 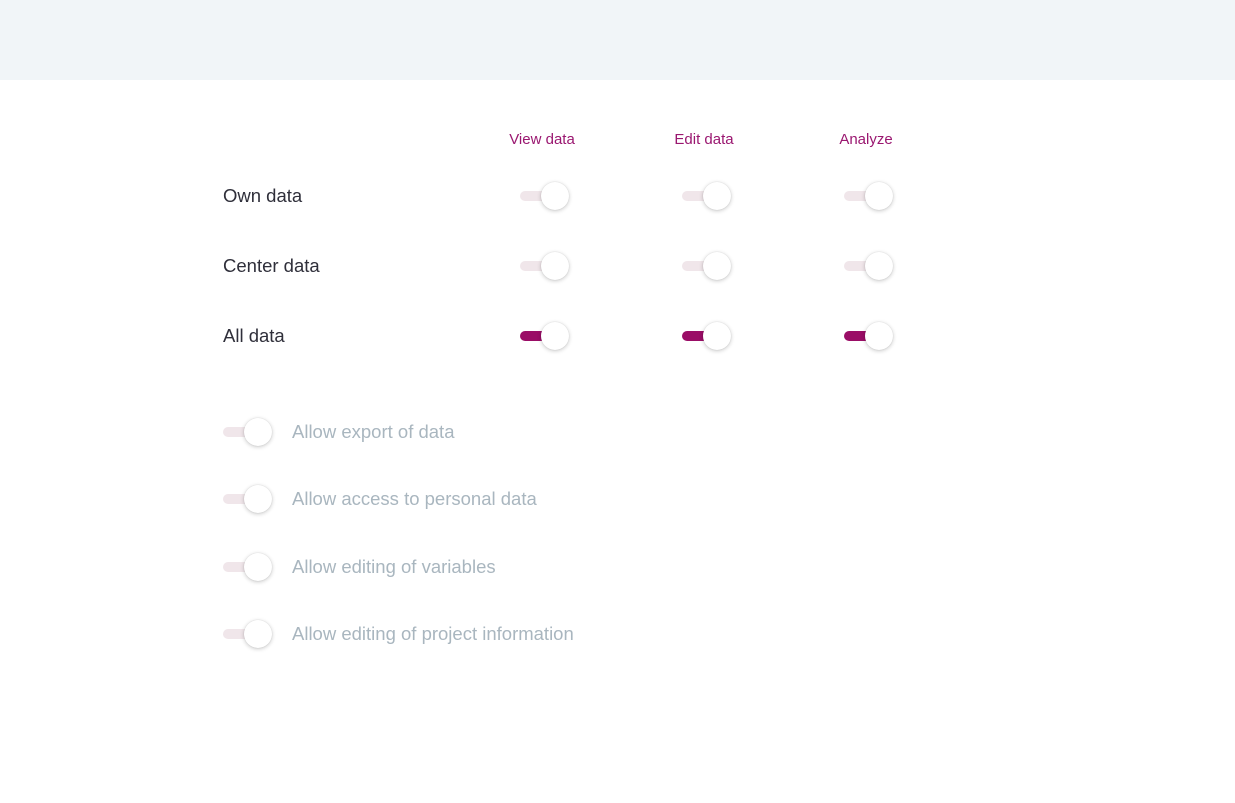 I want to click on toggle-center-analyze, so click(x=869, y=266).